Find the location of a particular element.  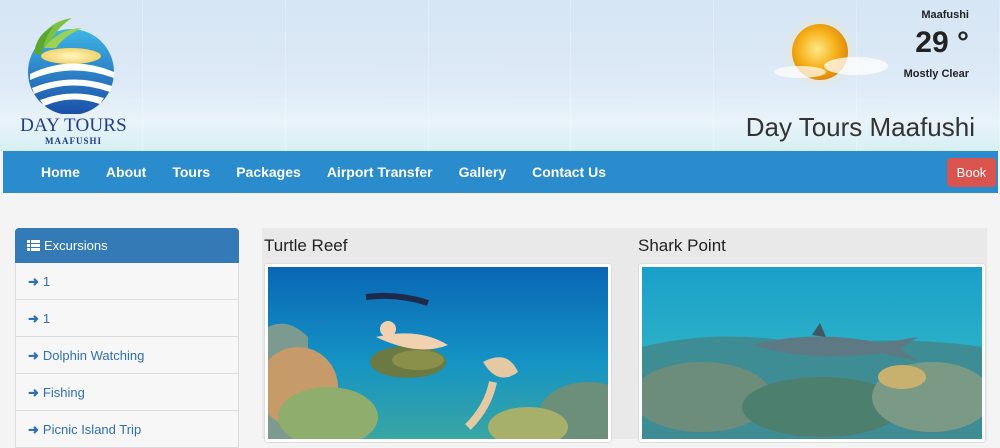

nav-packages: Packages is located at coordinates (268, 172).